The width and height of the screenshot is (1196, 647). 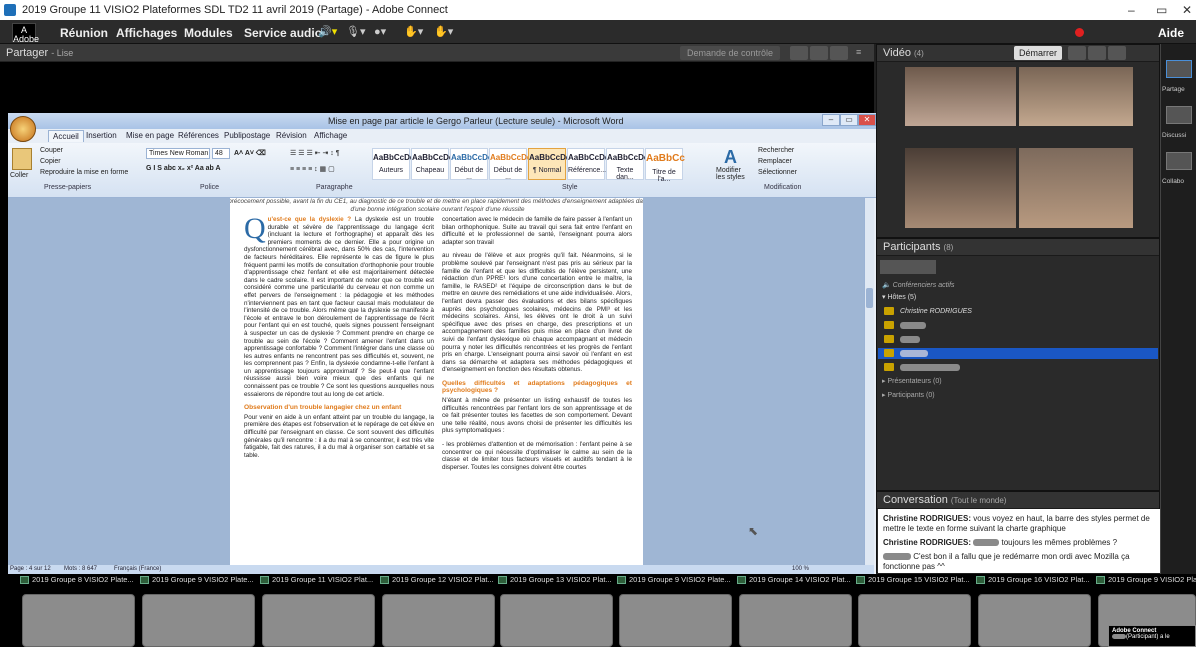 What do you see at coordinates (183, 168) in the screenshot?
I see `font-format-icons: G I S abc x₂ x² Aa ab A` at bounding box center [183, 168].